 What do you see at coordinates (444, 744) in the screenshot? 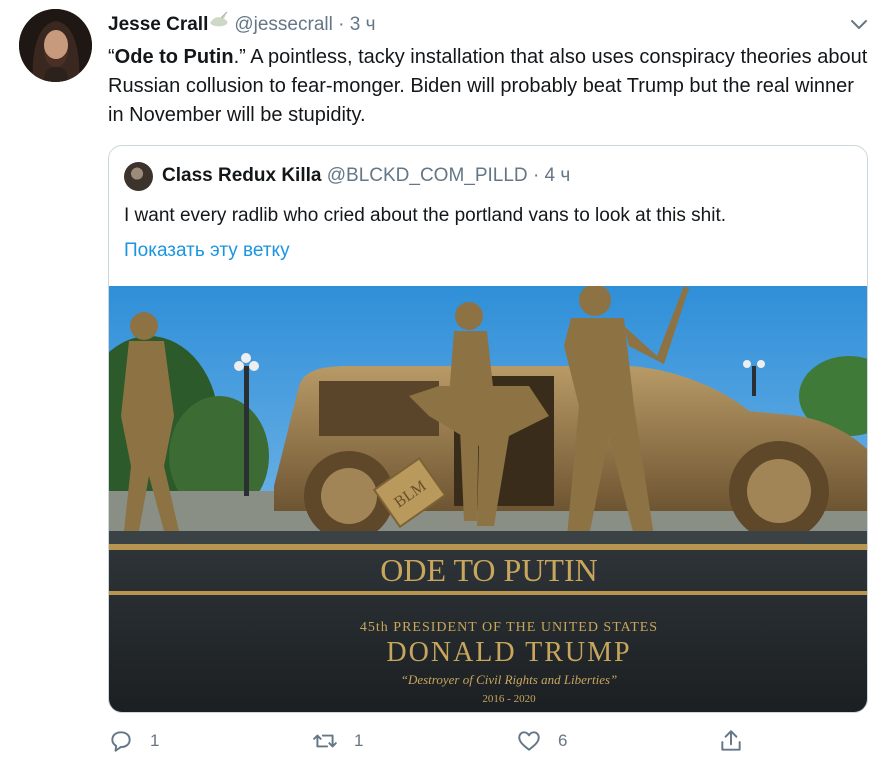
I see `tweet-actions: 1 1 6` at bounding box center [444, 744].